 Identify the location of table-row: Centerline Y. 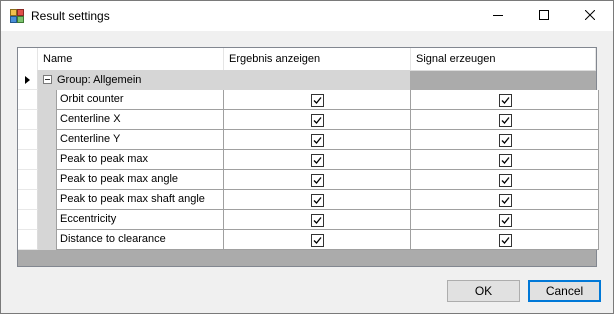
(308, 140).